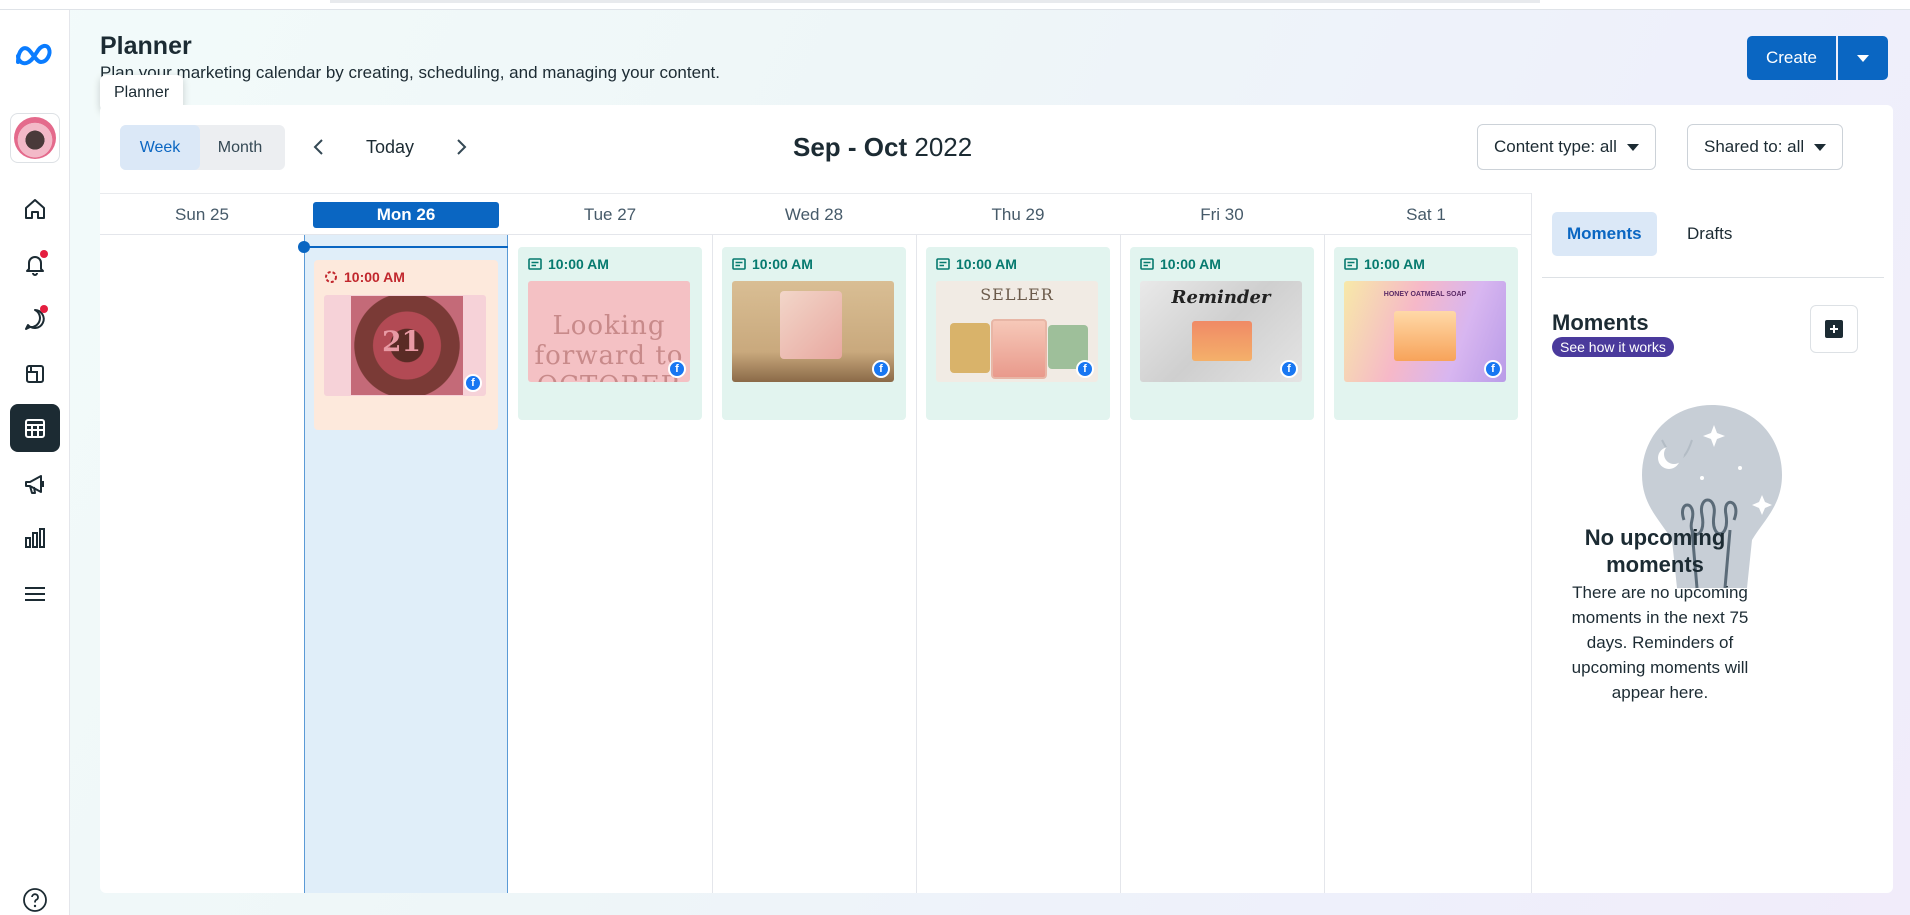 The height and width of the screenshot is (915, 1910). Describe the element at coordinates (1017, 294) in the screenshot. I see `thumbnail-text: SELLER` at that location.